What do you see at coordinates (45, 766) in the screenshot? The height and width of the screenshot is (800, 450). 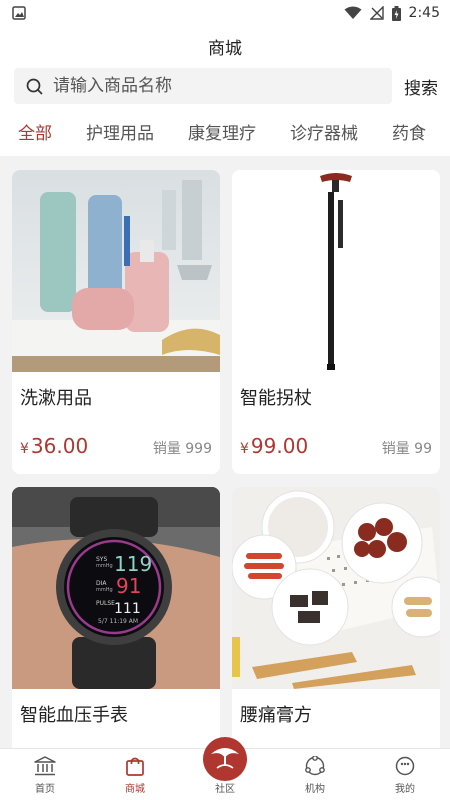 I see `bank-icon` at bounding box center [45, 766].